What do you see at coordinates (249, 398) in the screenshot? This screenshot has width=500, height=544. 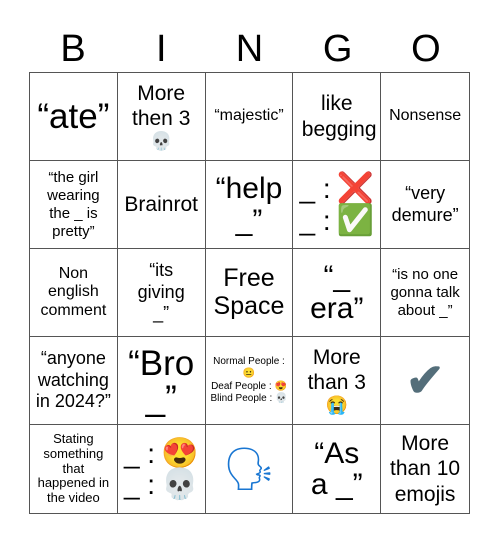 I see `cell-line: Blind People : 💀` at bounding box center [249, 398].